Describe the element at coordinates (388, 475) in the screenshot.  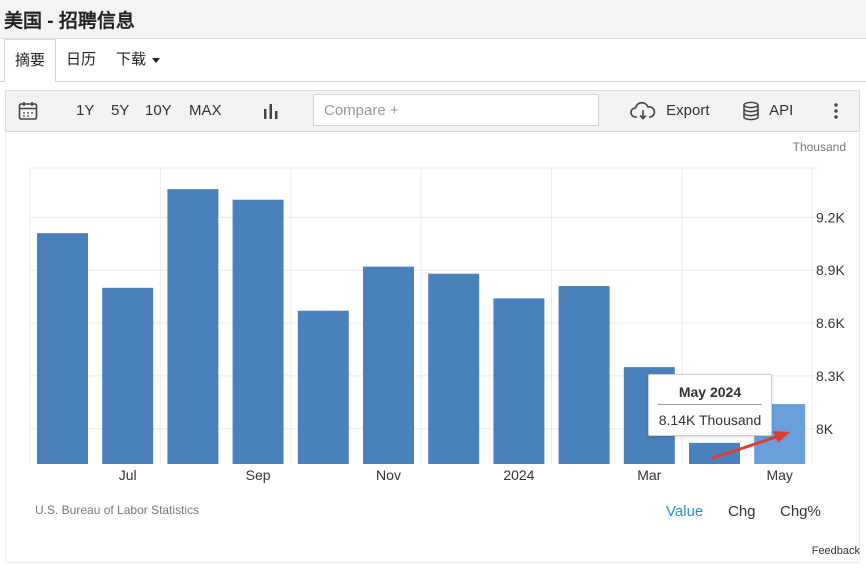
I see `x-tick-label: Nov` at that location.